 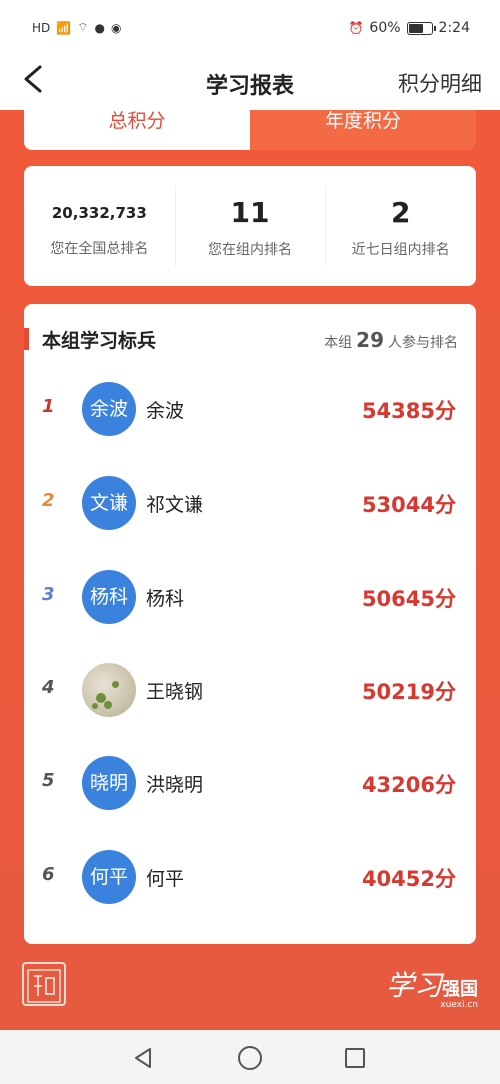 What do you see at coordinates (48, 406) in the screenshot?
I see `rank-number: 1` at bounding box center [48, 406].